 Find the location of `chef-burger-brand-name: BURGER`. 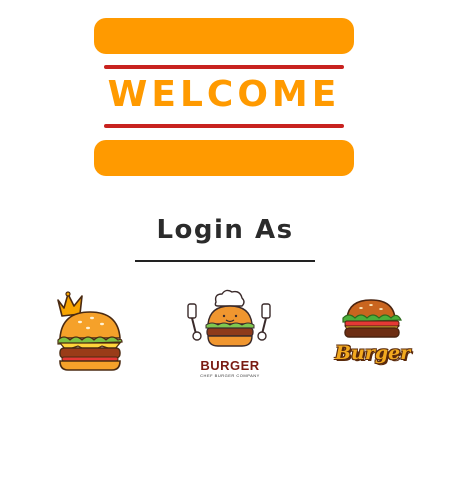

chef-burger-brand-name: BURGER is located at coordinates (230, 365).